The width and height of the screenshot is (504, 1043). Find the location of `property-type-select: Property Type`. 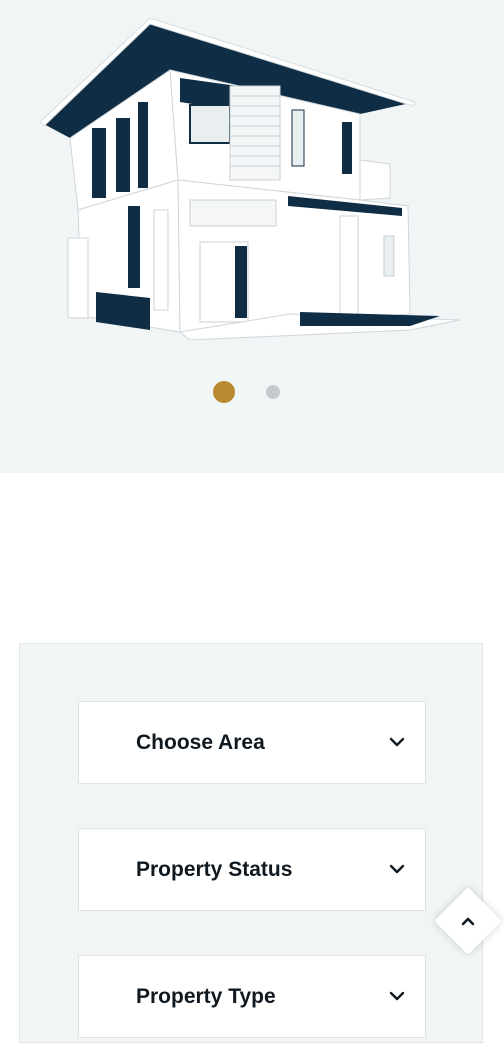

property-type-select: Property Type is located at coordinates (252, 996).